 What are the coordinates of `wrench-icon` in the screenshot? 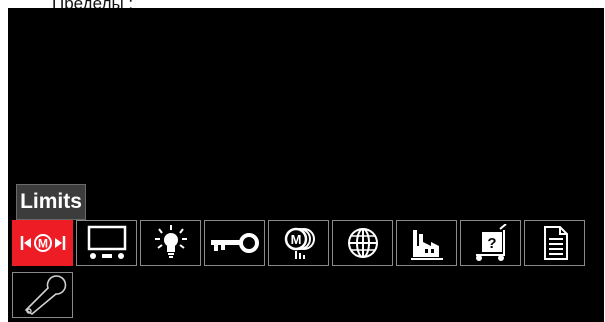 It's located at (45, 295).